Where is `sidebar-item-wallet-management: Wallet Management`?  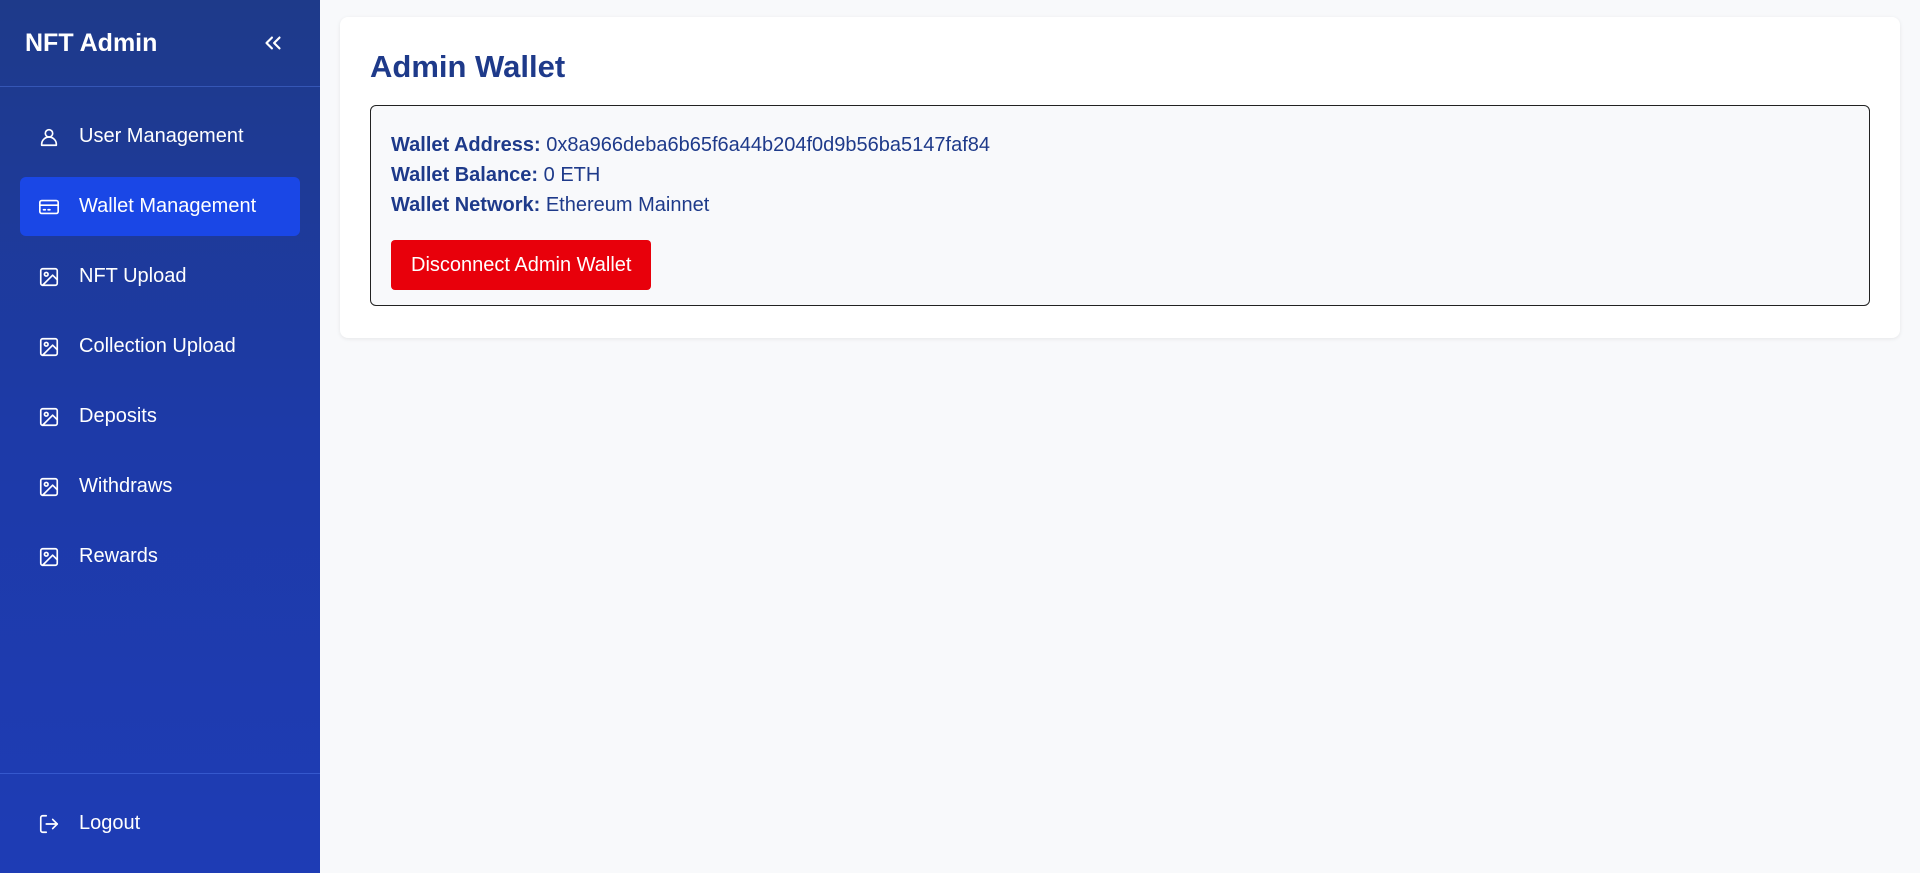 sidebar-item-wallet-management: Wallet Management is located at coordinates (160, 206).